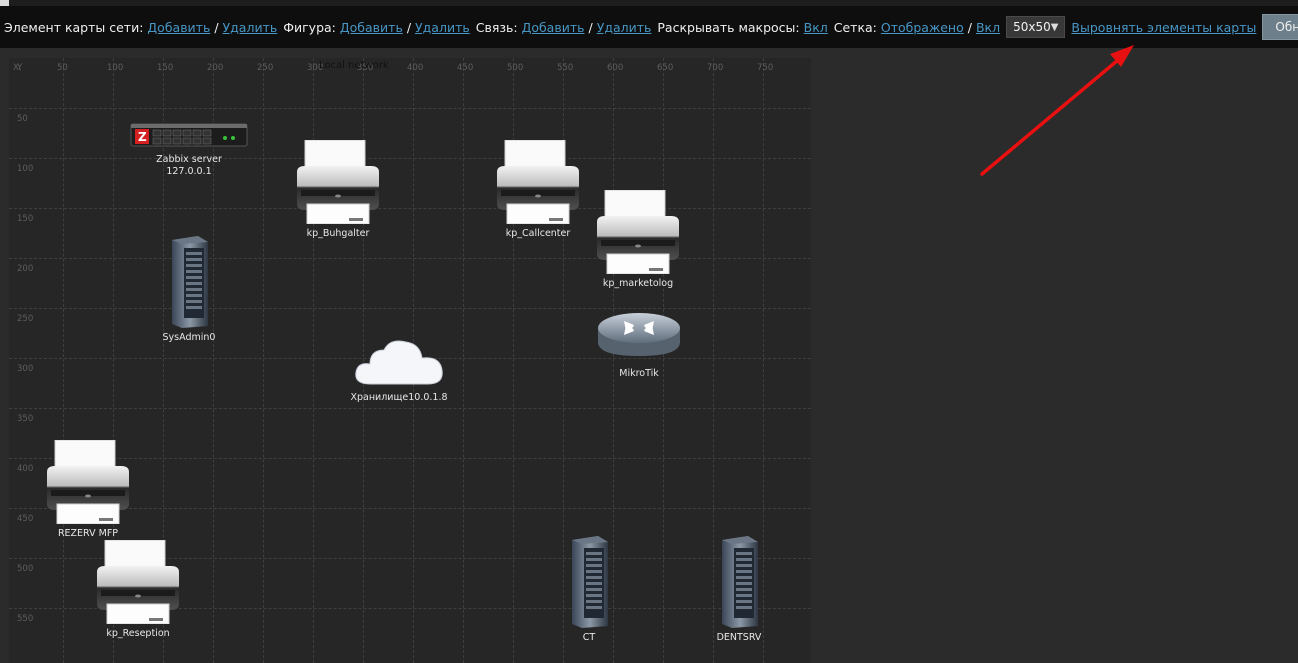 The width and height of the screenshot is (1298, 663). I want to click on annotation-arrow, so click(1057, 110).